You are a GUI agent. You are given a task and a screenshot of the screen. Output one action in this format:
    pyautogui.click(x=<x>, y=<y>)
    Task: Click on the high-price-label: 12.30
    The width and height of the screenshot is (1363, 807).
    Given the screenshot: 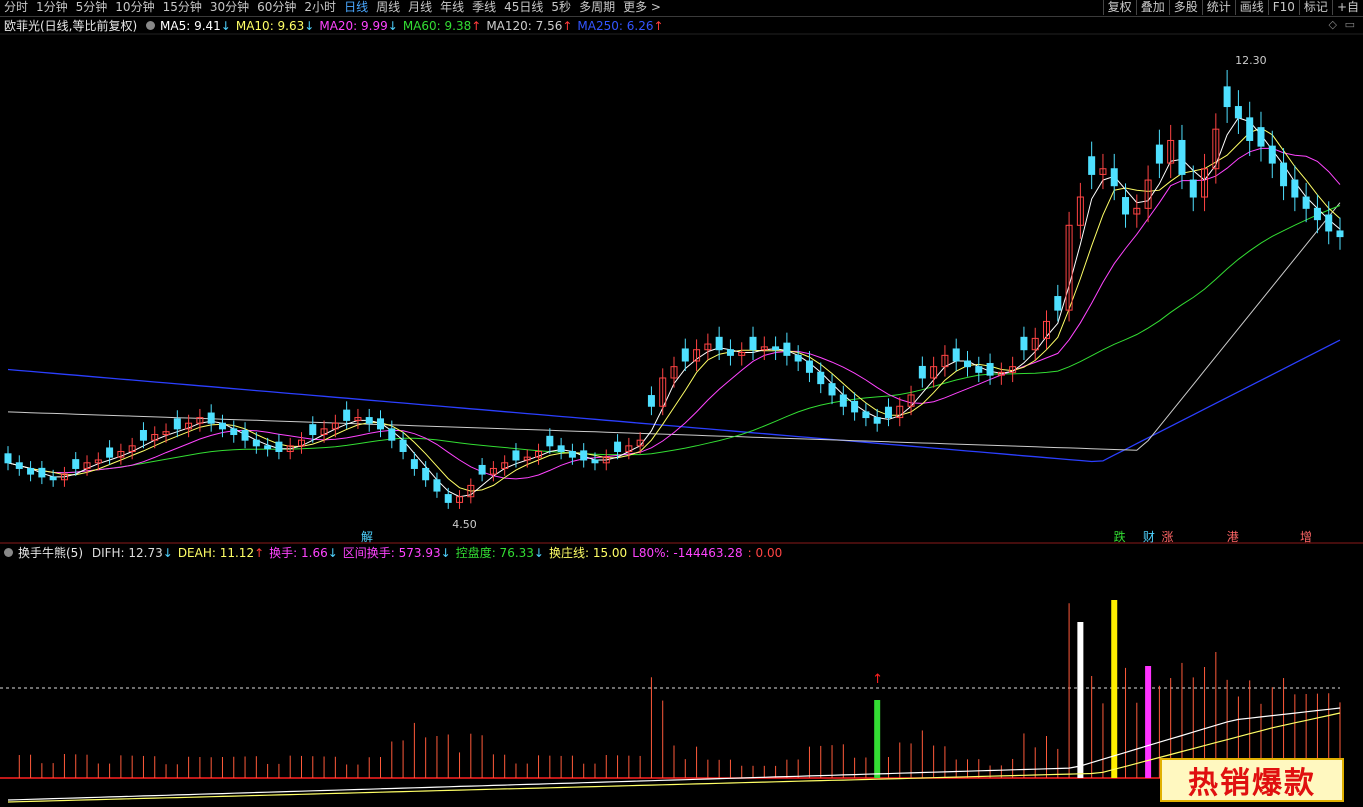 What is the action you would take?
    pyautogui.click(x=1251, y=60)
    